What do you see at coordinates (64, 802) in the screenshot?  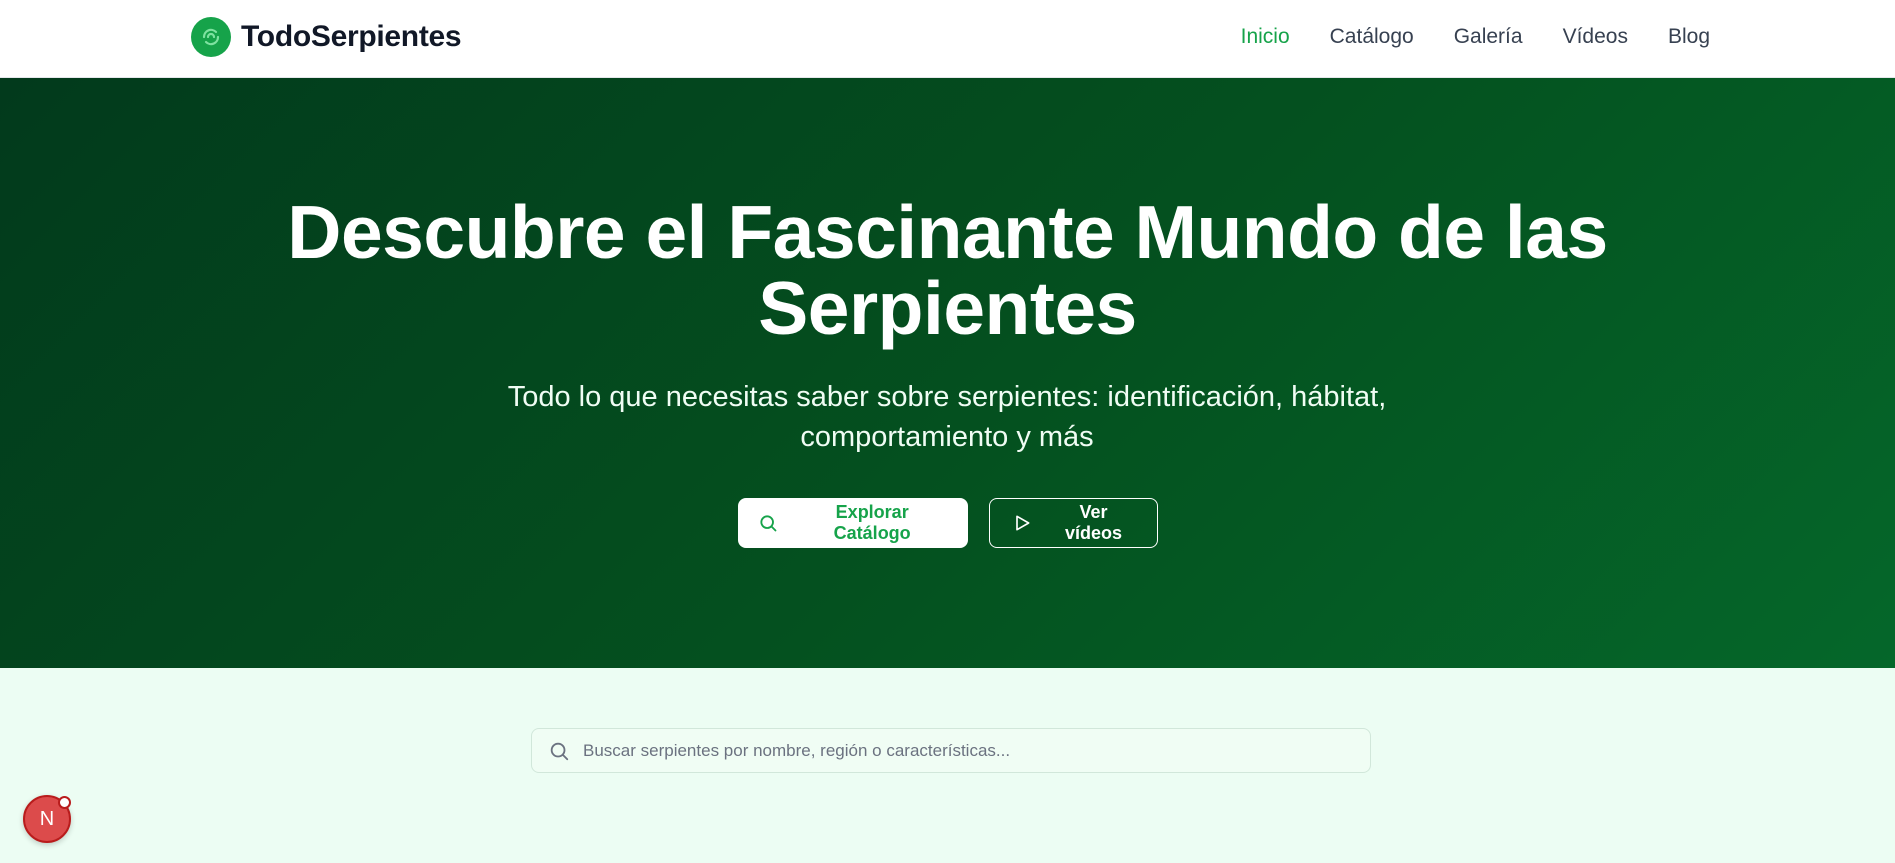 I see `notification-dot-icon` at bounding box center [64, 802].